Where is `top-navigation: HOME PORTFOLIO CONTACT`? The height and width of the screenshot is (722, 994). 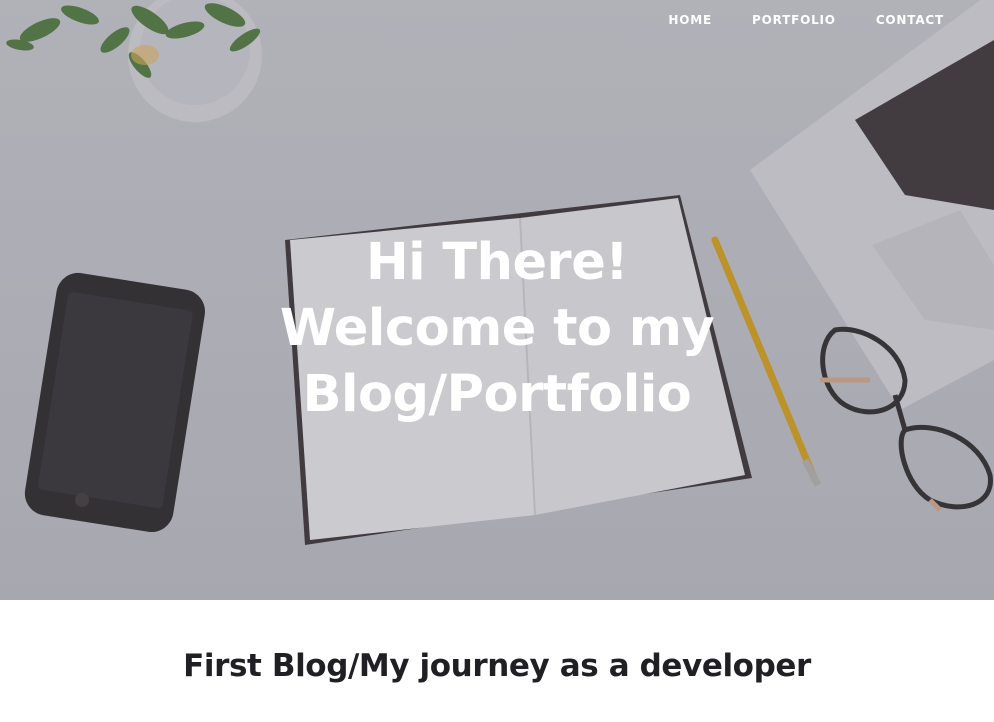
top-navigation: HOME PORTFOLIO CONTACT is located at coordinates (806, 20).